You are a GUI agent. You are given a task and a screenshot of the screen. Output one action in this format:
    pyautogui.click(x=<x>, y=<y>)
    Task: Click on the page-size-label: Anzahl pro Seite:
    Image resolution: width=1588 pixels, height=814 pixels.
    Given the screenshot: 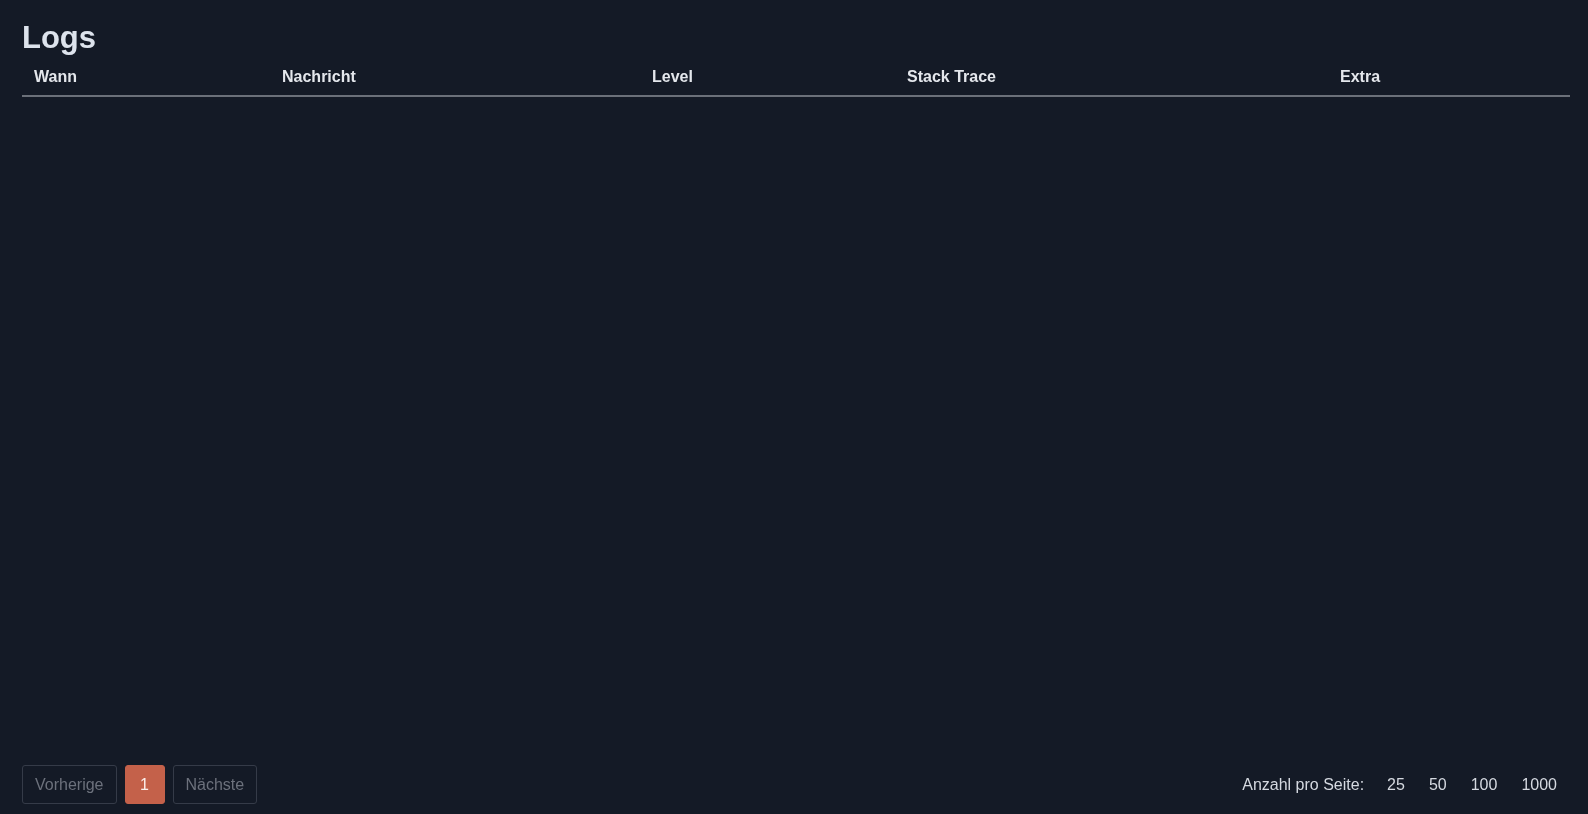 What is the action you would take?
    pyautogui.click(x=1303, y=784)
    